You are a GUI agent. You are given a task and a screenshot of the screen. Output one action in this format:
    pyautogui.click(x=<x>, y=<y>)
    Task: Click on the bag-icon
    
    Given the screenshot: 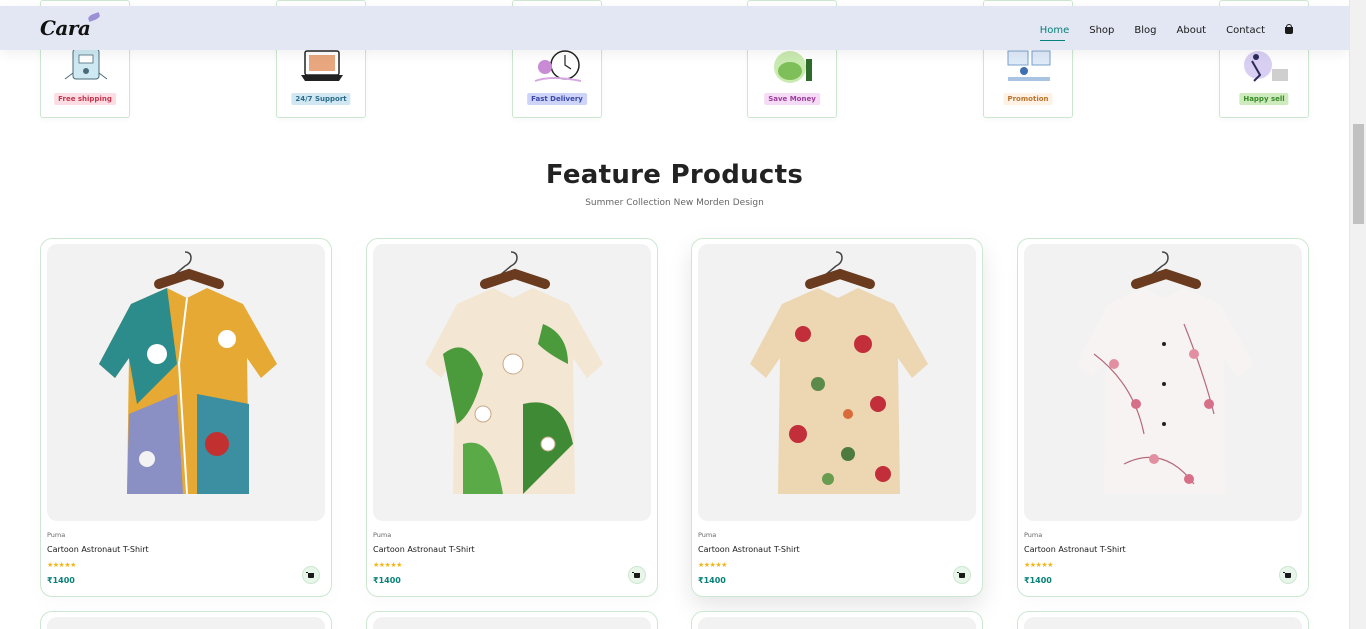 What is the action you would take?
    pyautogui.click(x=1289, y=28)
    